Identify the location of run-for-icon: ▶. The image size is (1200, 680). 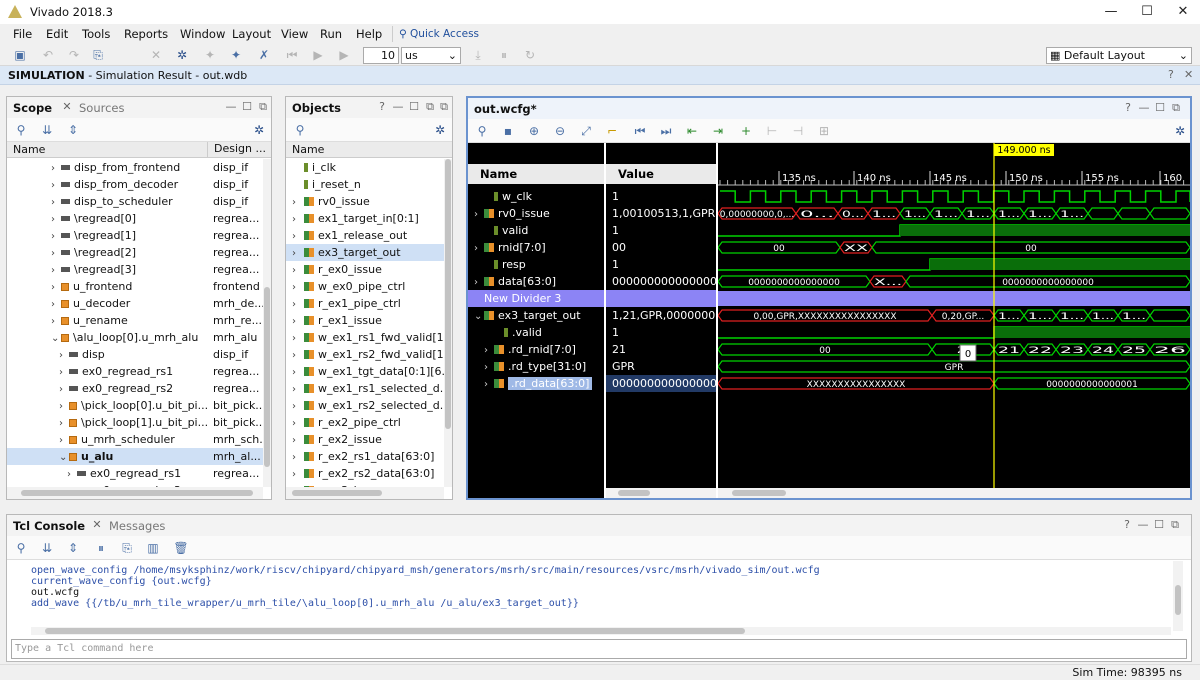
(344, 55).